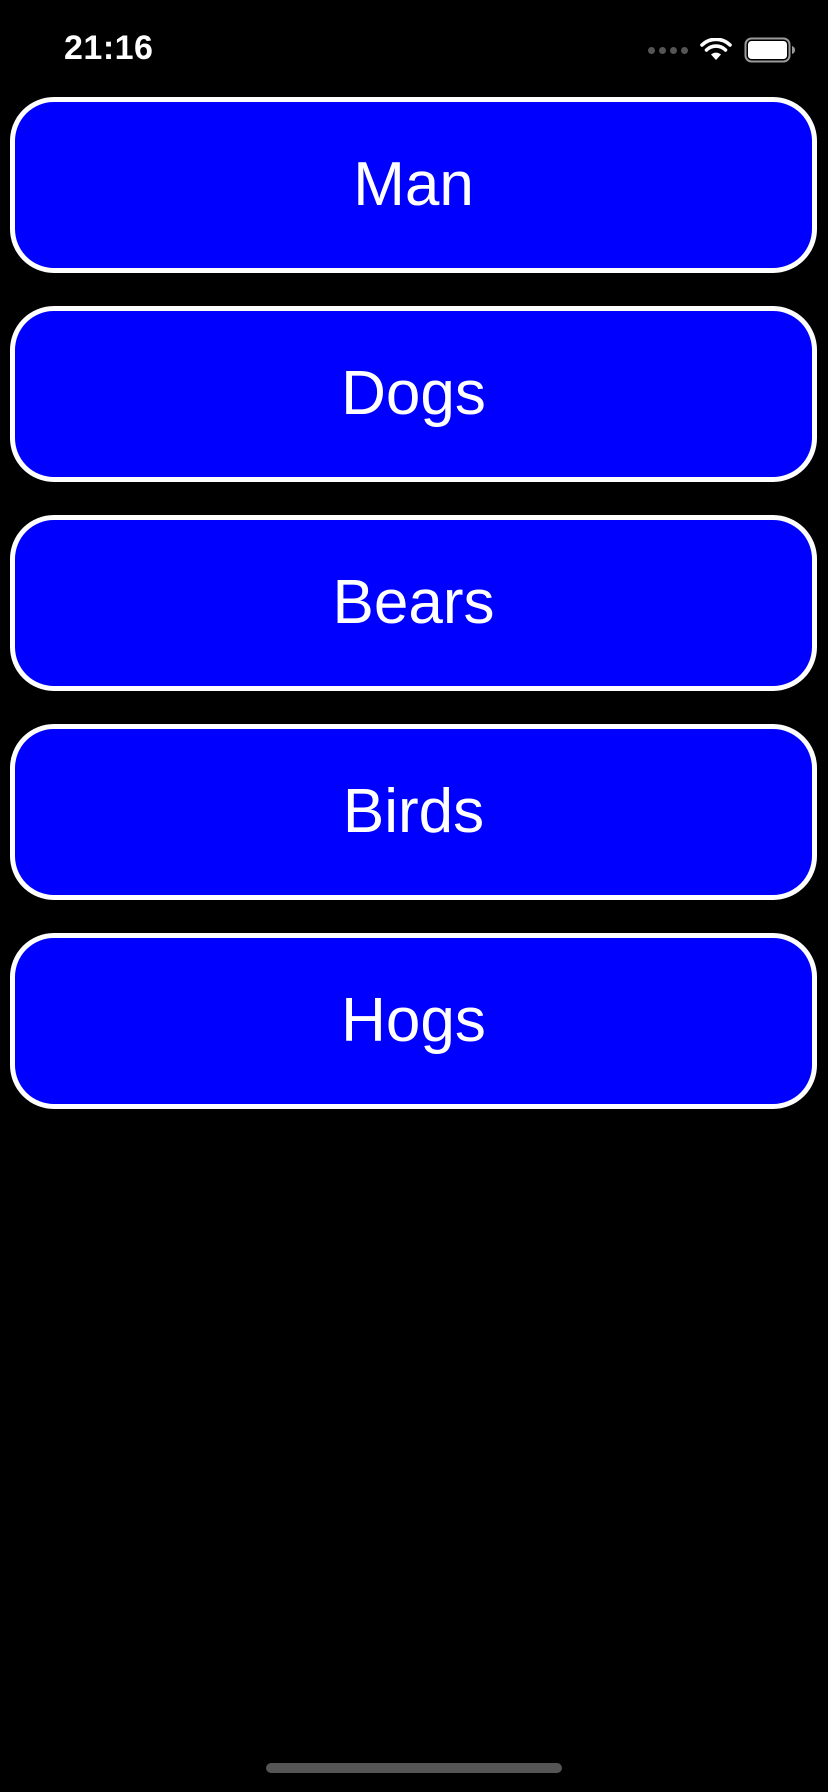  I want to click on dogs-button-label: Dogs, so click(413, 393).